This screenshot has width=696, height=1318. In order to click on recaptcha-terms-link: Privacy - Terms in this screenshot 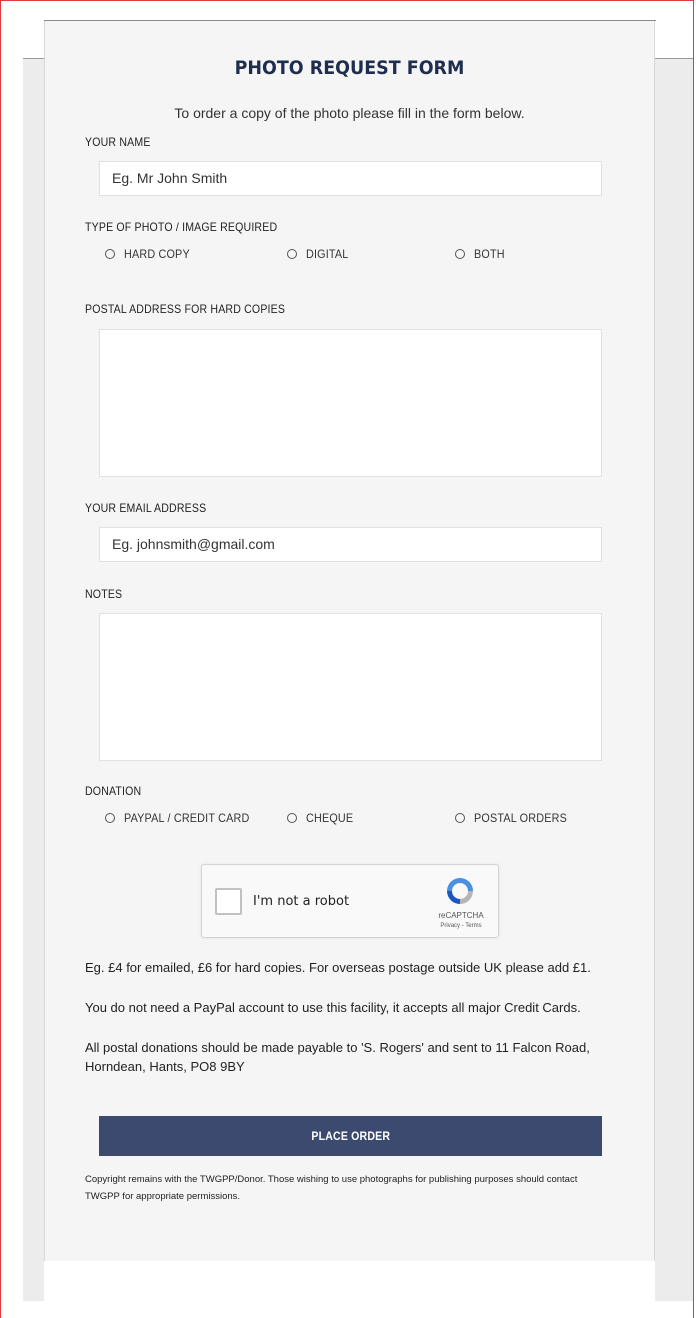, I will do `click(461, 926)`.